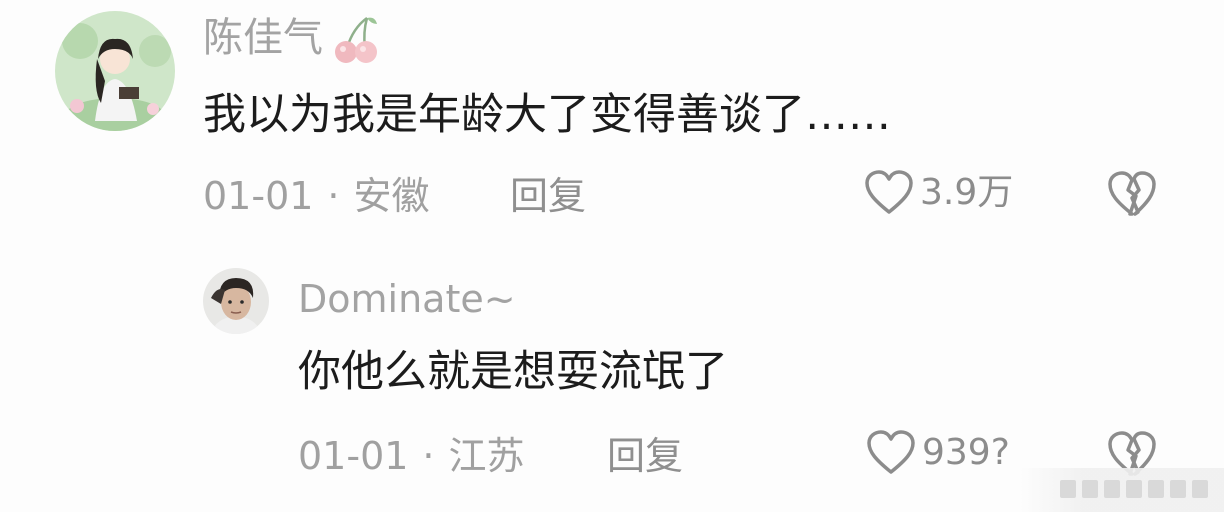  What do you see at coordinates (407, 299) in the screenshot?
I see `username: Dominate~` at bounding box center [407, 299].